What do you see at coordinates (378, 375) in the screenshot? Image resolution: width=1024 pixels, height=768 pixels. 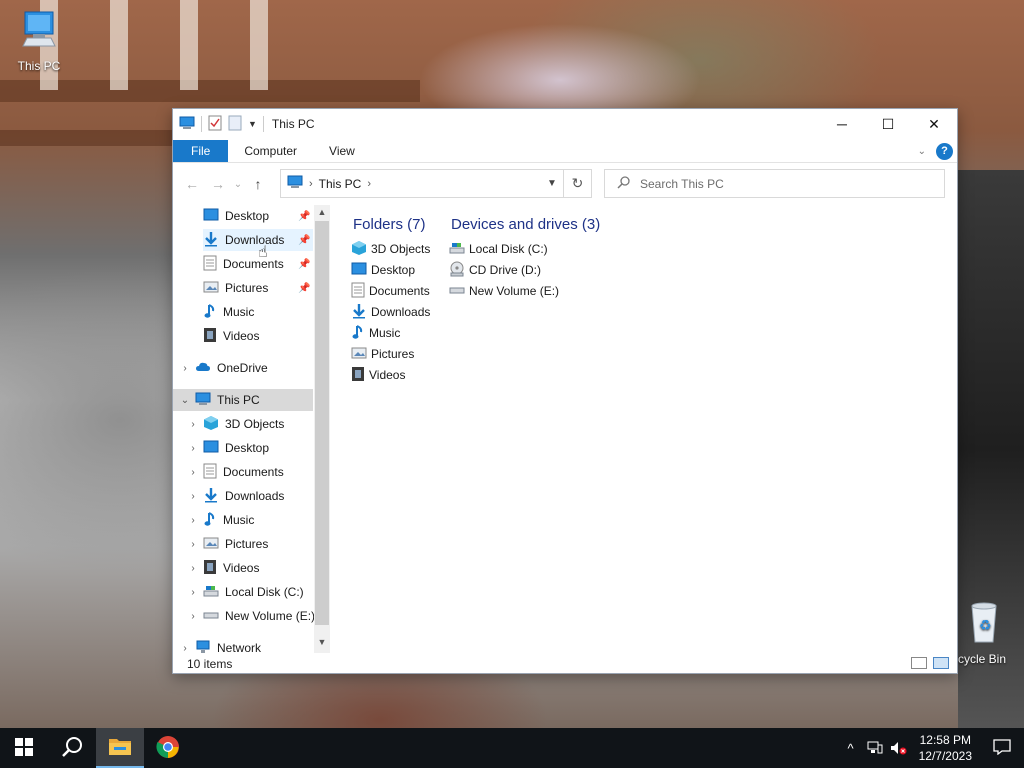 I see `folder-item-videos: Videos` at bounding box center [378, 375].